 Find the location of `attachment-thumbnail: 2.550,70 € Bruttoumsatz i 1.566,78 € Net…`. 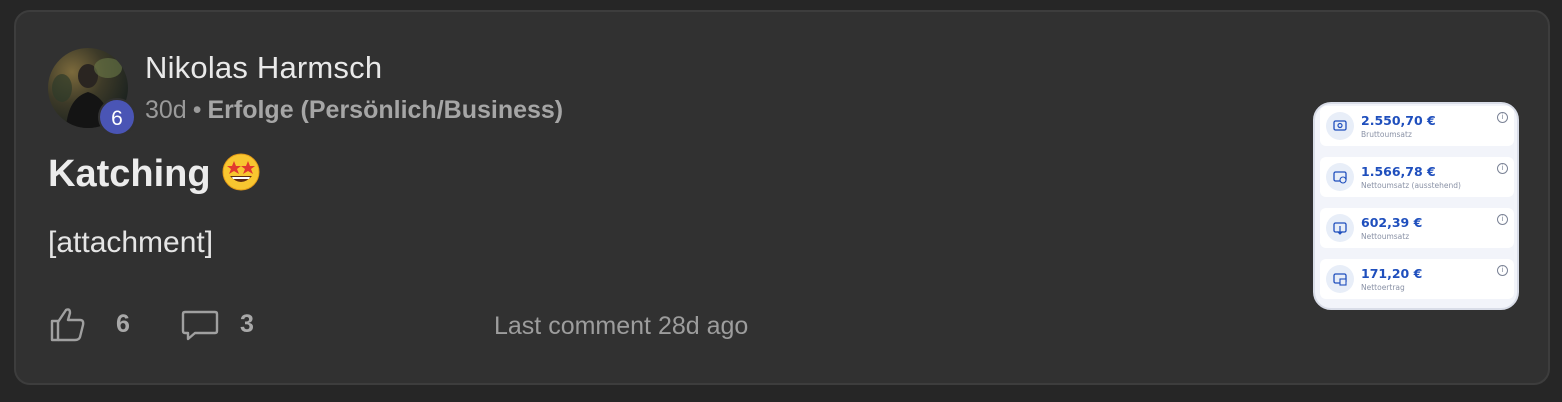

attachment-thumbnail: 2.550,70 € Bruttoumsatz i 1.566,78 € Net… is located at coordinates (1416, 206).